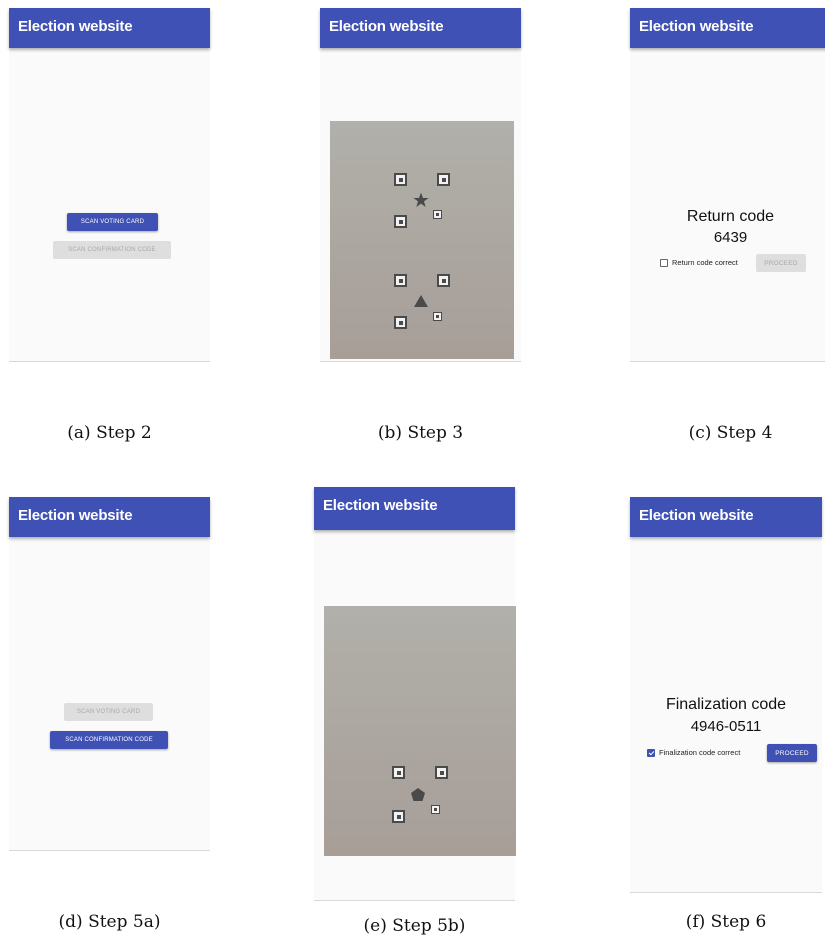 This screenshot has height=945, width=825. What do you see at coordinates (664, 262) in the screenshot?
I see `return-code-correct-checkbox` at bounding box center [664, 262].